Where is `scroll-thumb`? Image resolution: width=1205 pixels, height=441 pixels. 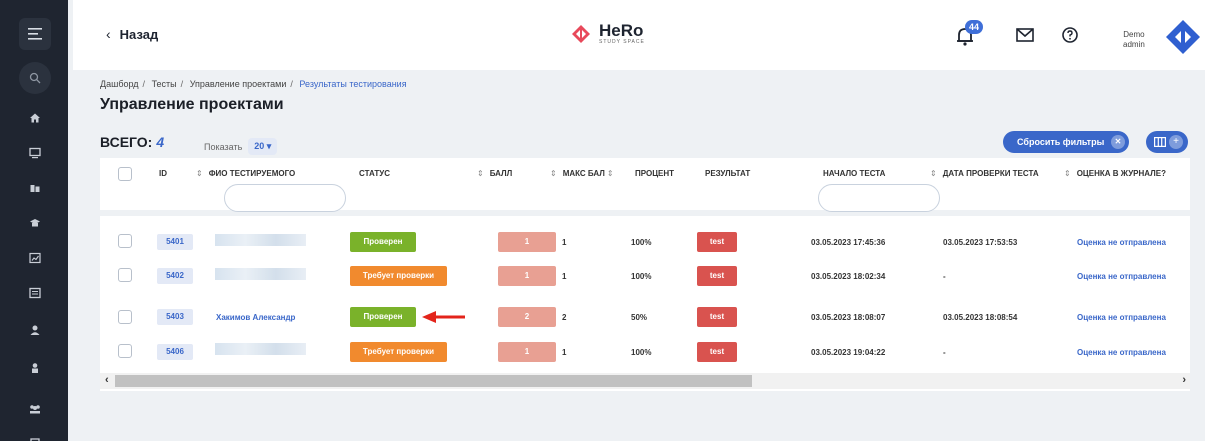 scroll-thumb is located at coordinates (433, 381).